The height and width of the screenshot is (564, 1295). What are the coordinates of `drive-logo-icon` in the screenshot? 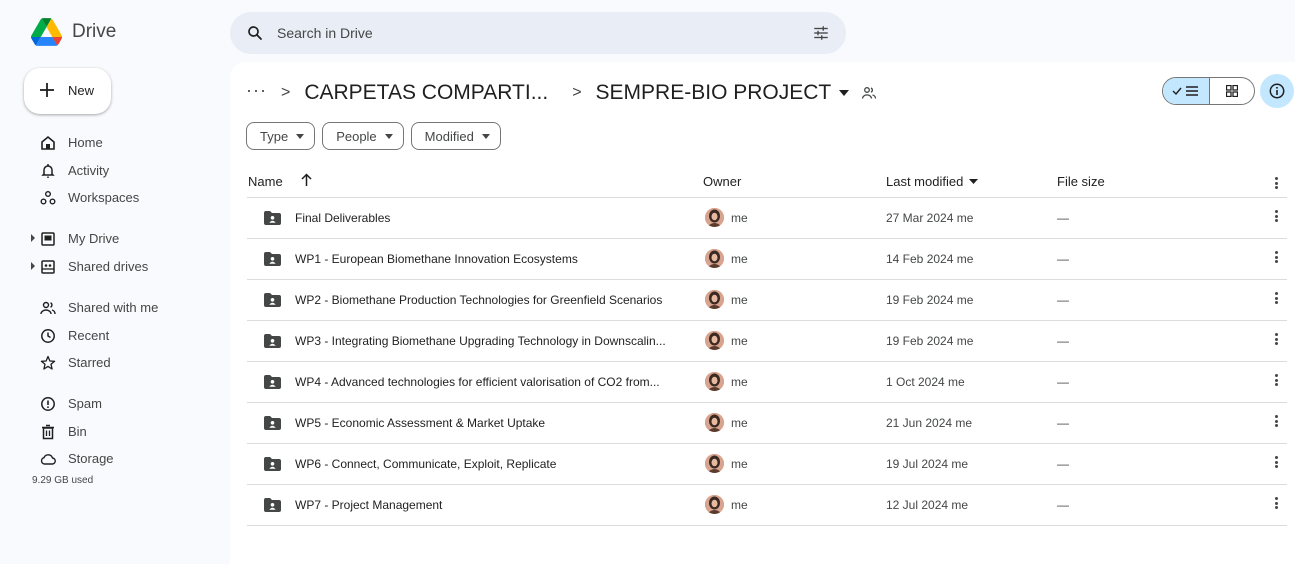 It's located at (46, 32).